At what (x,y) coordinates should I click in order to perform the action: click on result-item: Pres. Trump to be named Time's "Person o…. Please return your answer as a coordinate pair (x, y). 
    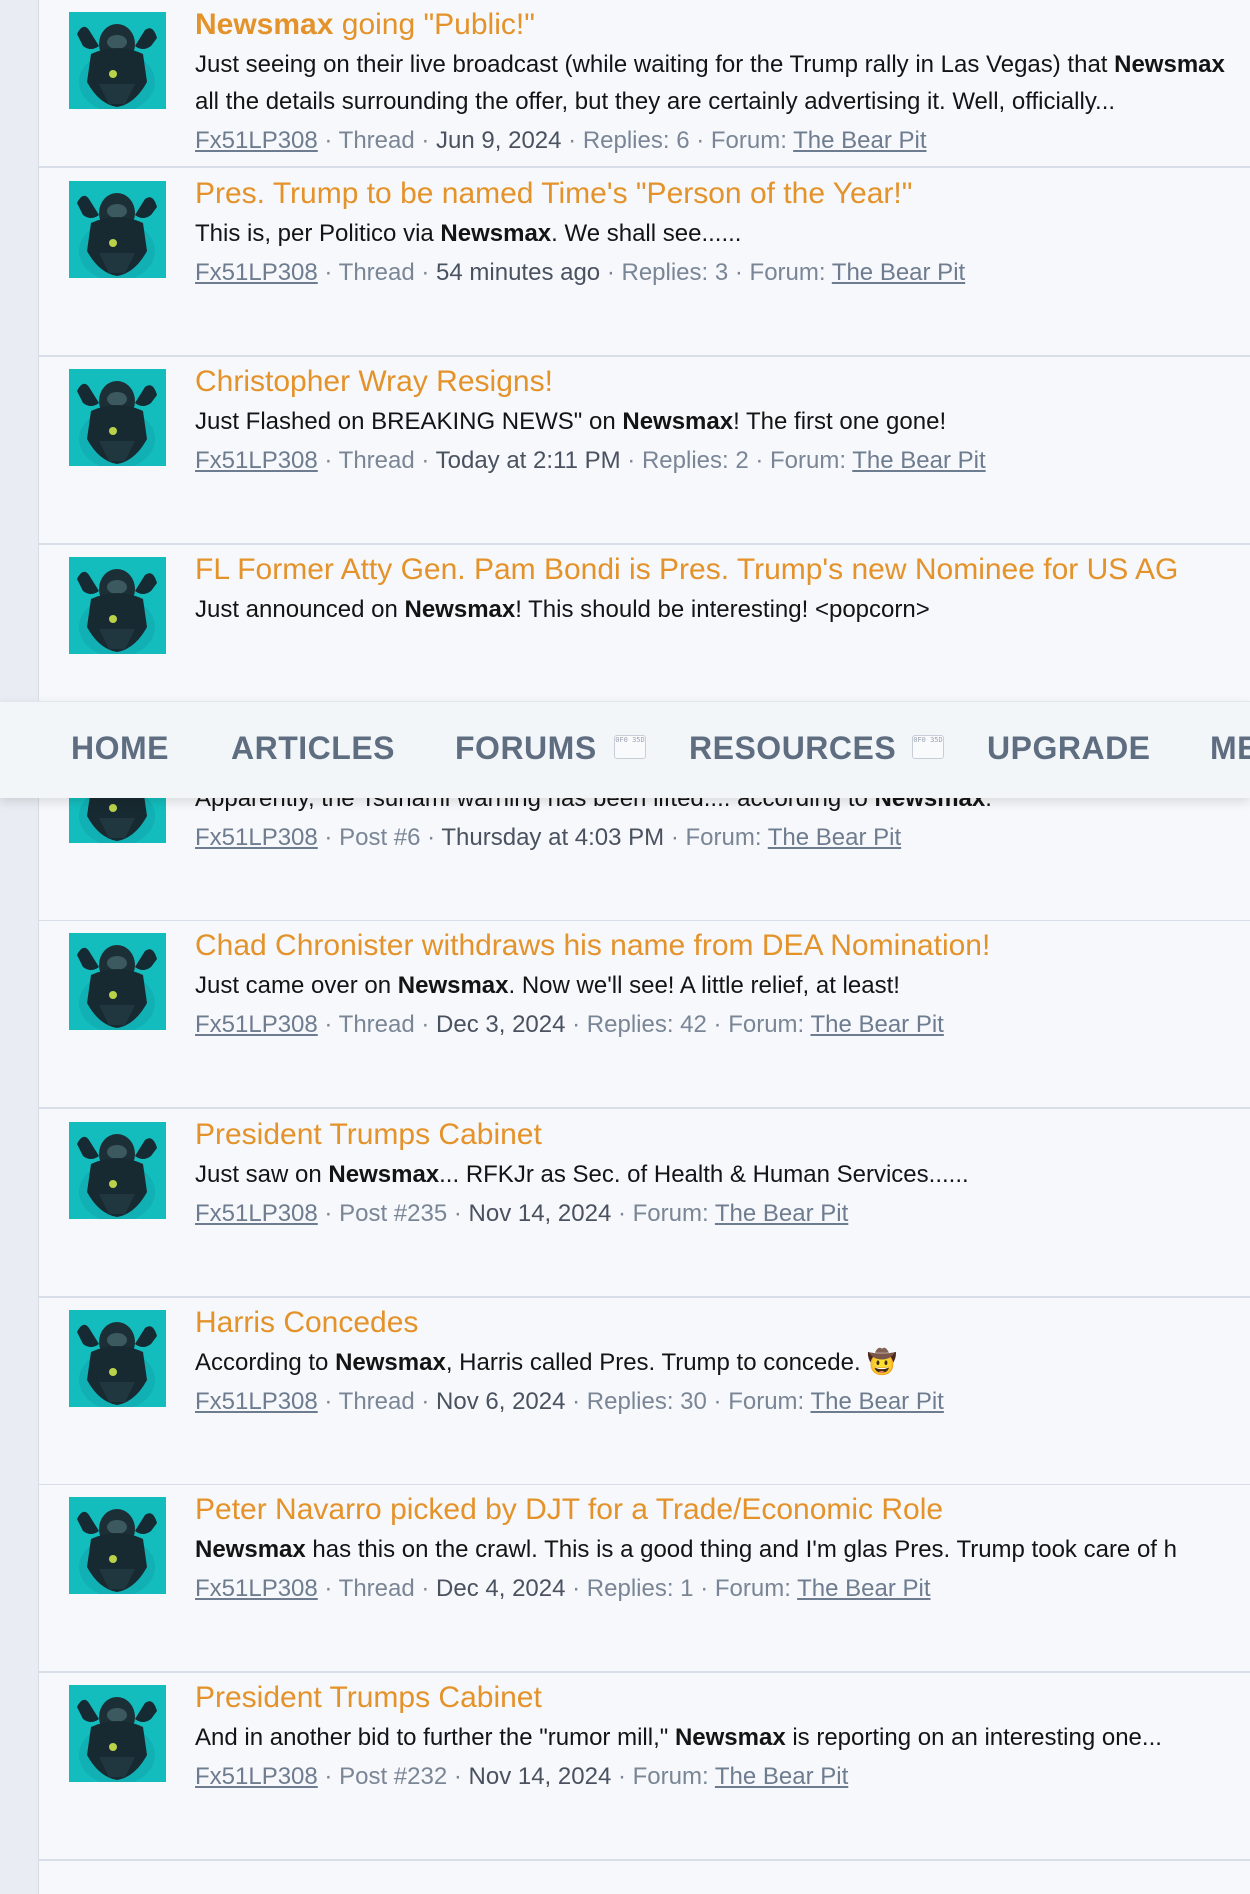
    Looking at the image, I should click on (644, 263).